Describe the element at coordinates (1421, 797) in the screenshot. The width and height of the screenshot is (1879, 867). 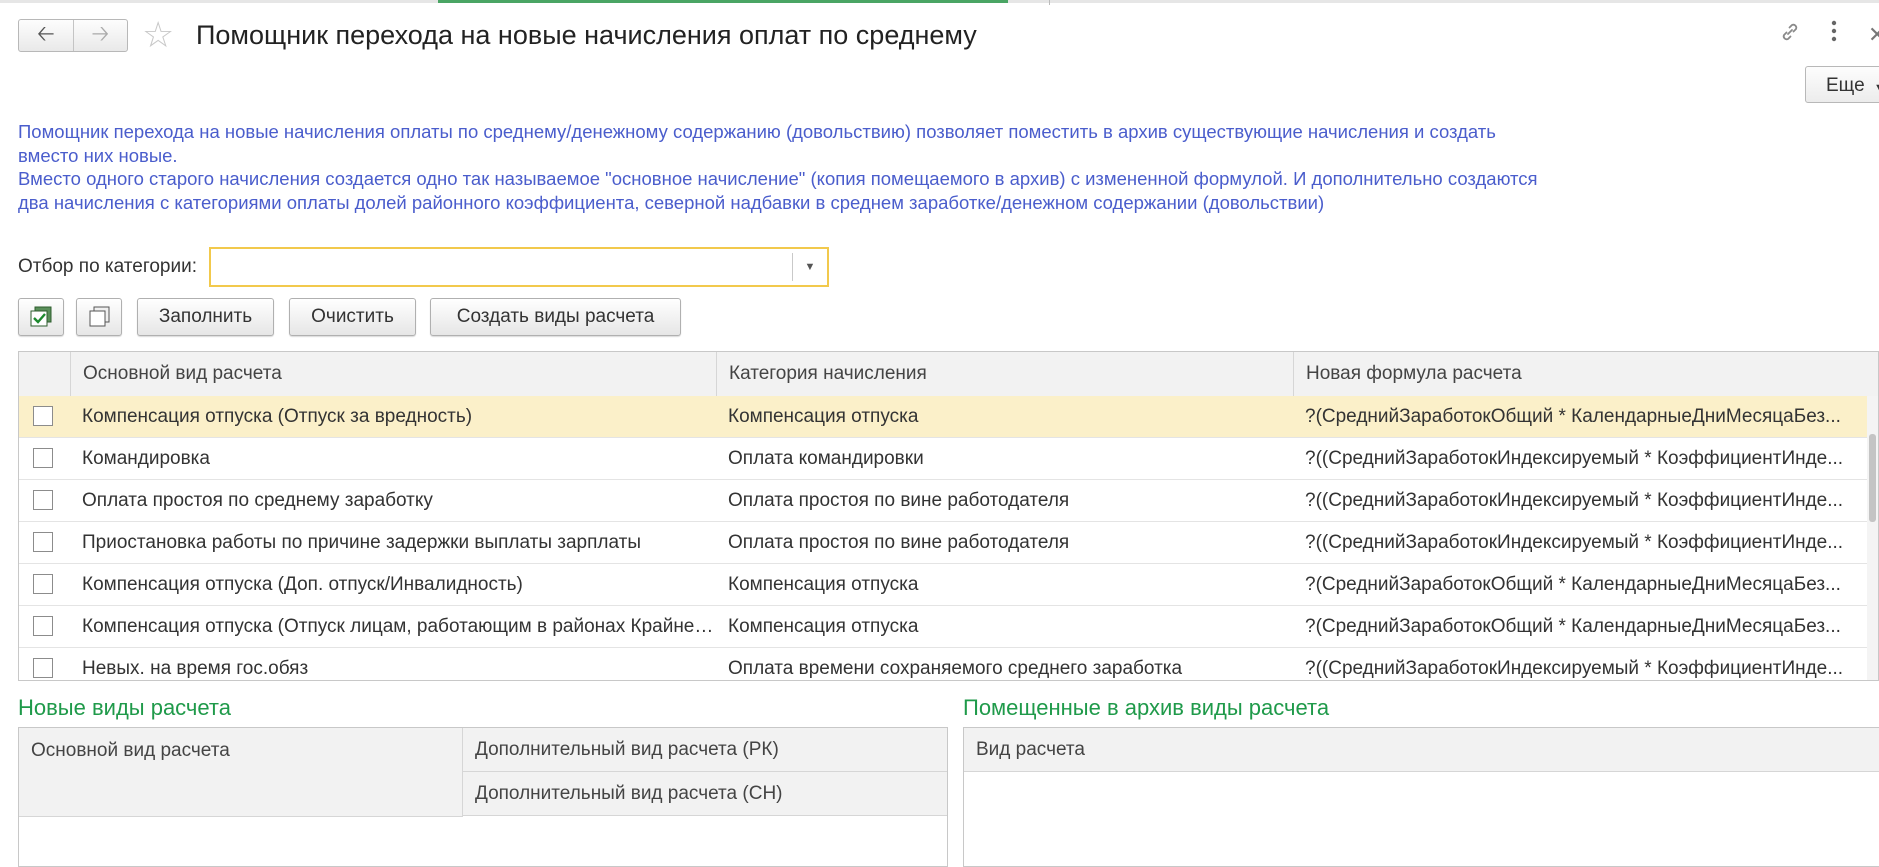
I see `archived-types-table: Вид расчета` at that location.